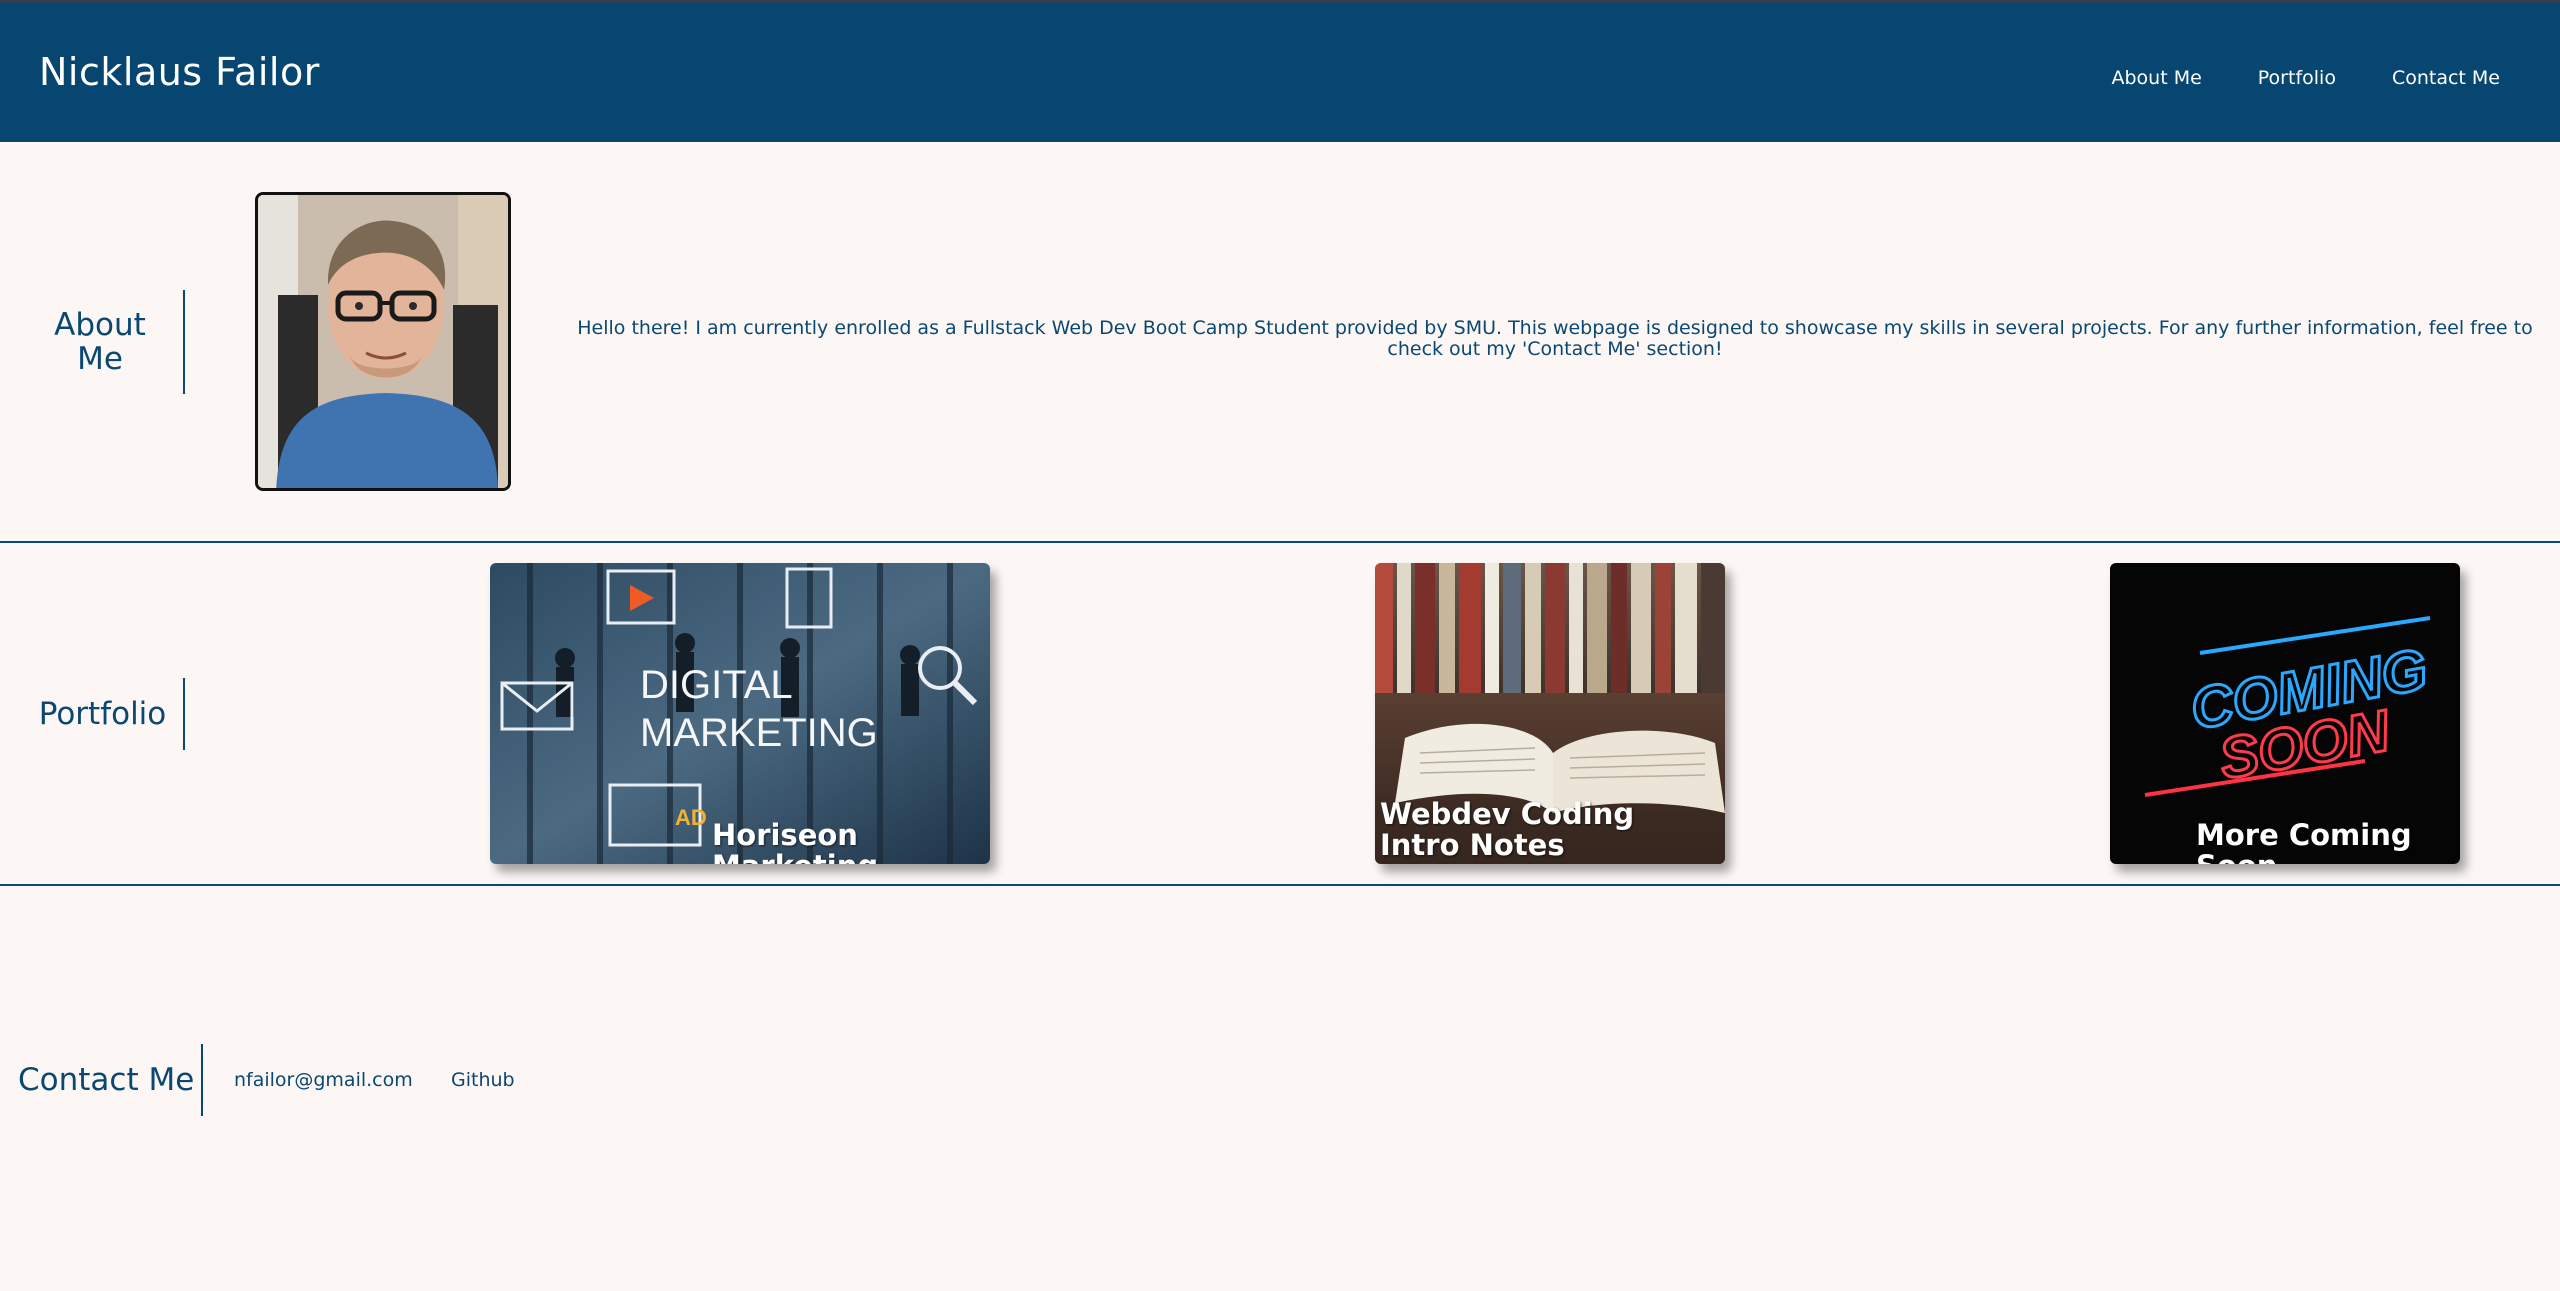 This screenshot has height=1291, width=2560. I want to click on card-caption-coming-soon: More Coming Soon, so click(2304, 841).